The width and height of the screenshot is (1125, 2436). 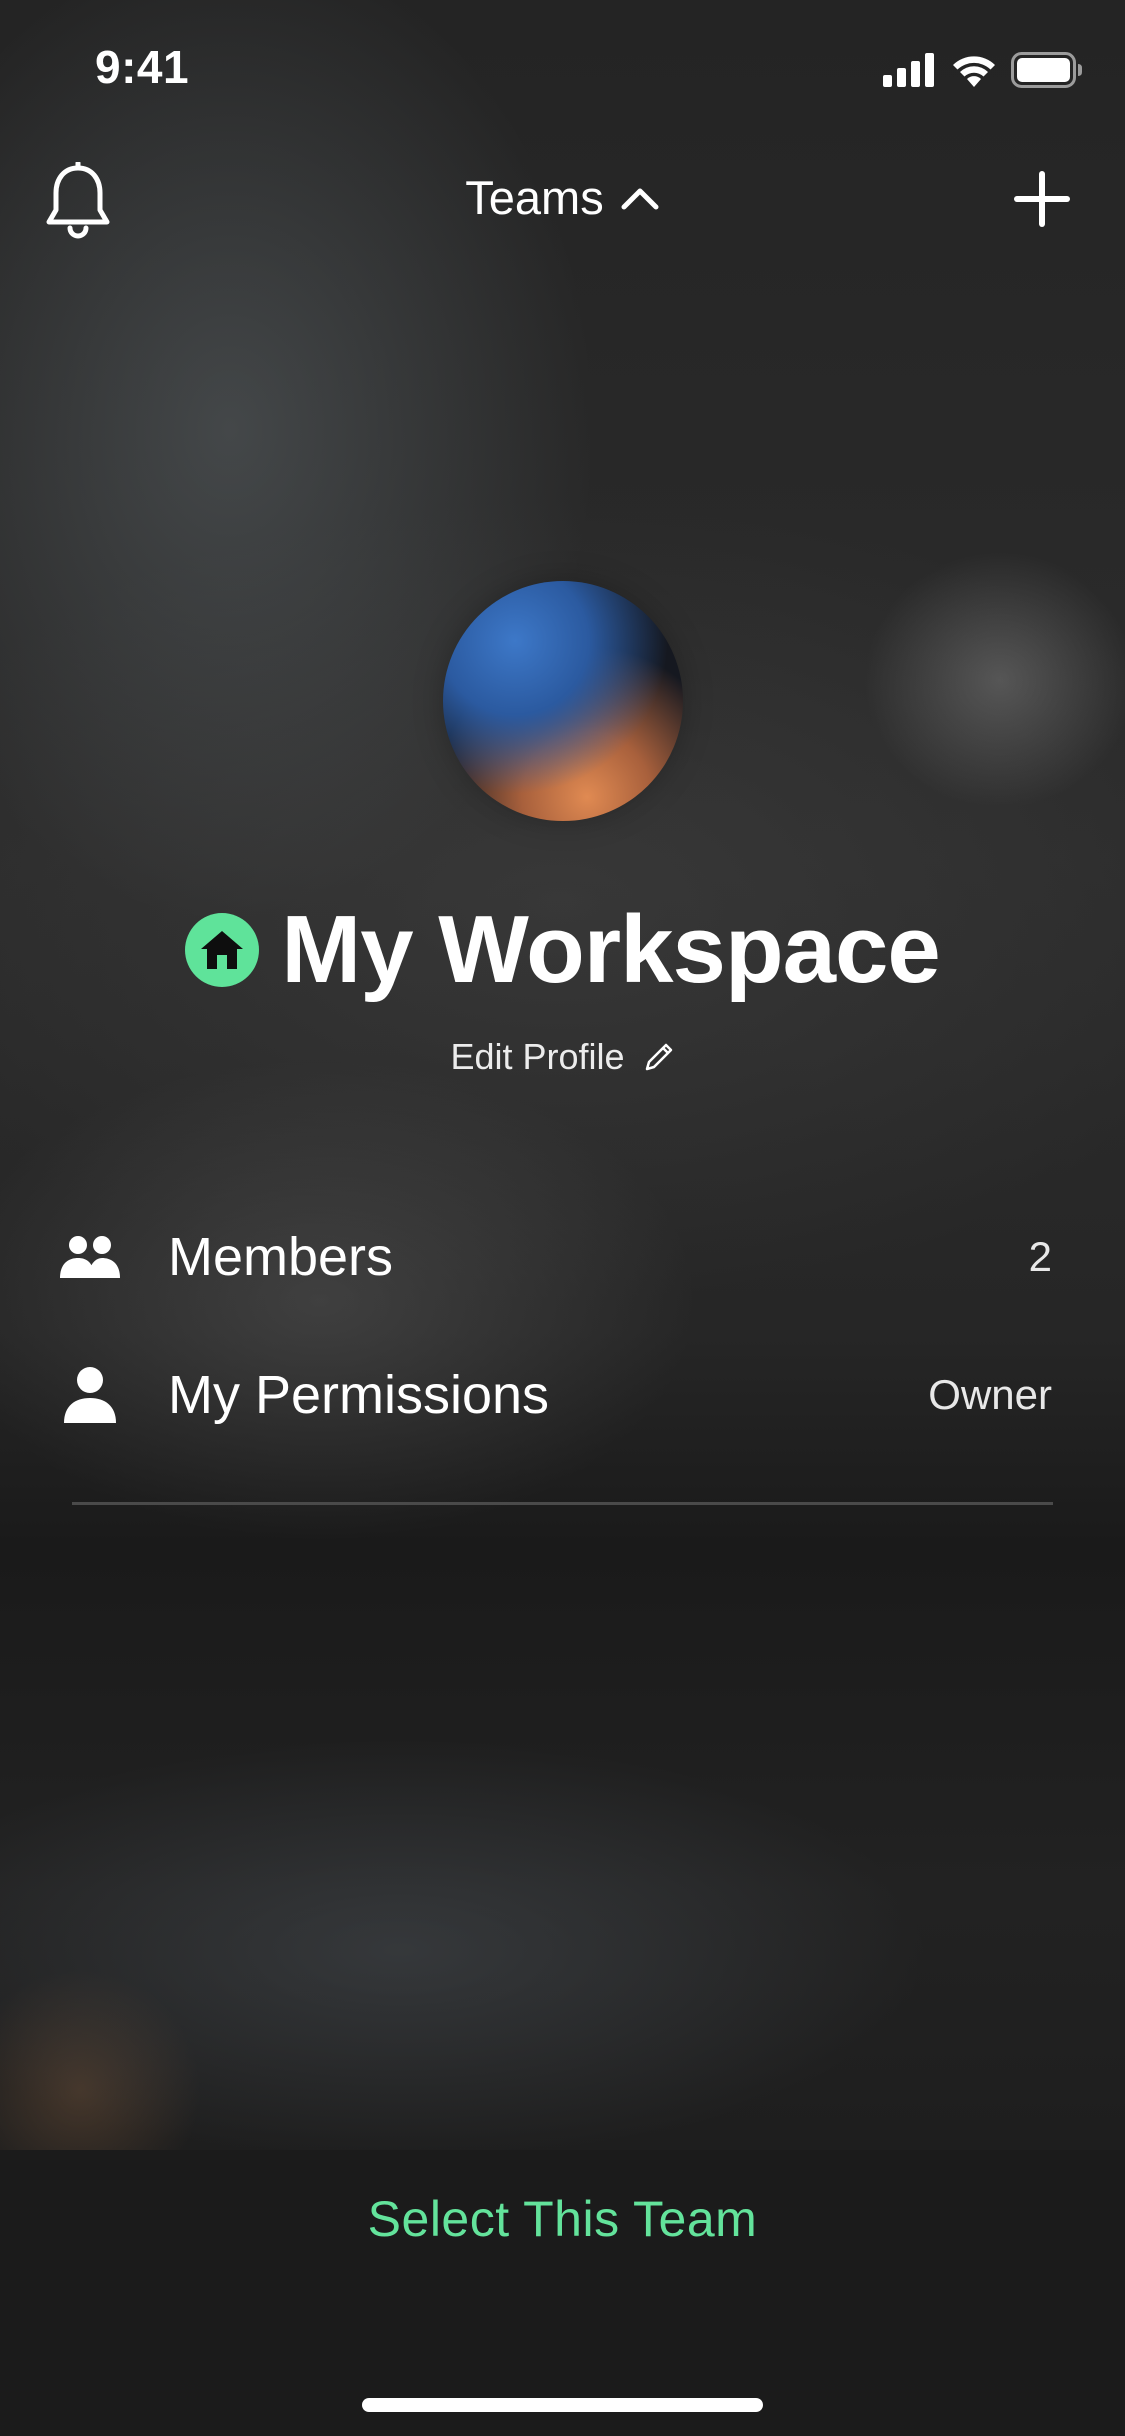 I want to click on home-indicator, so click(x=562, y=2405).